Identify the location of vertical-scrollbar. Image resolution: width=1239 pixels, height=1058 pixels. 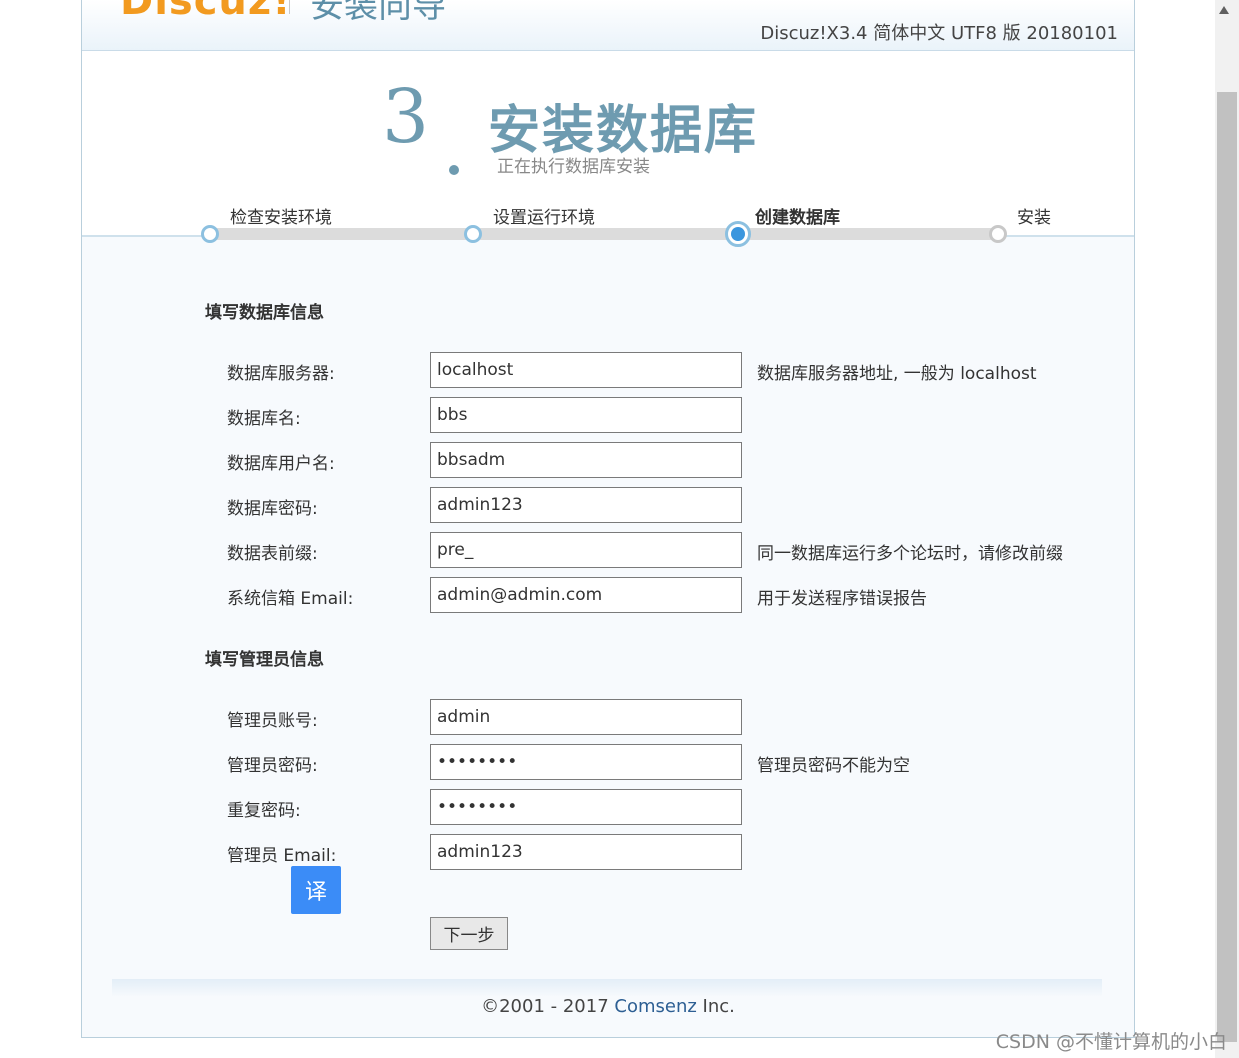
(1227, 529).